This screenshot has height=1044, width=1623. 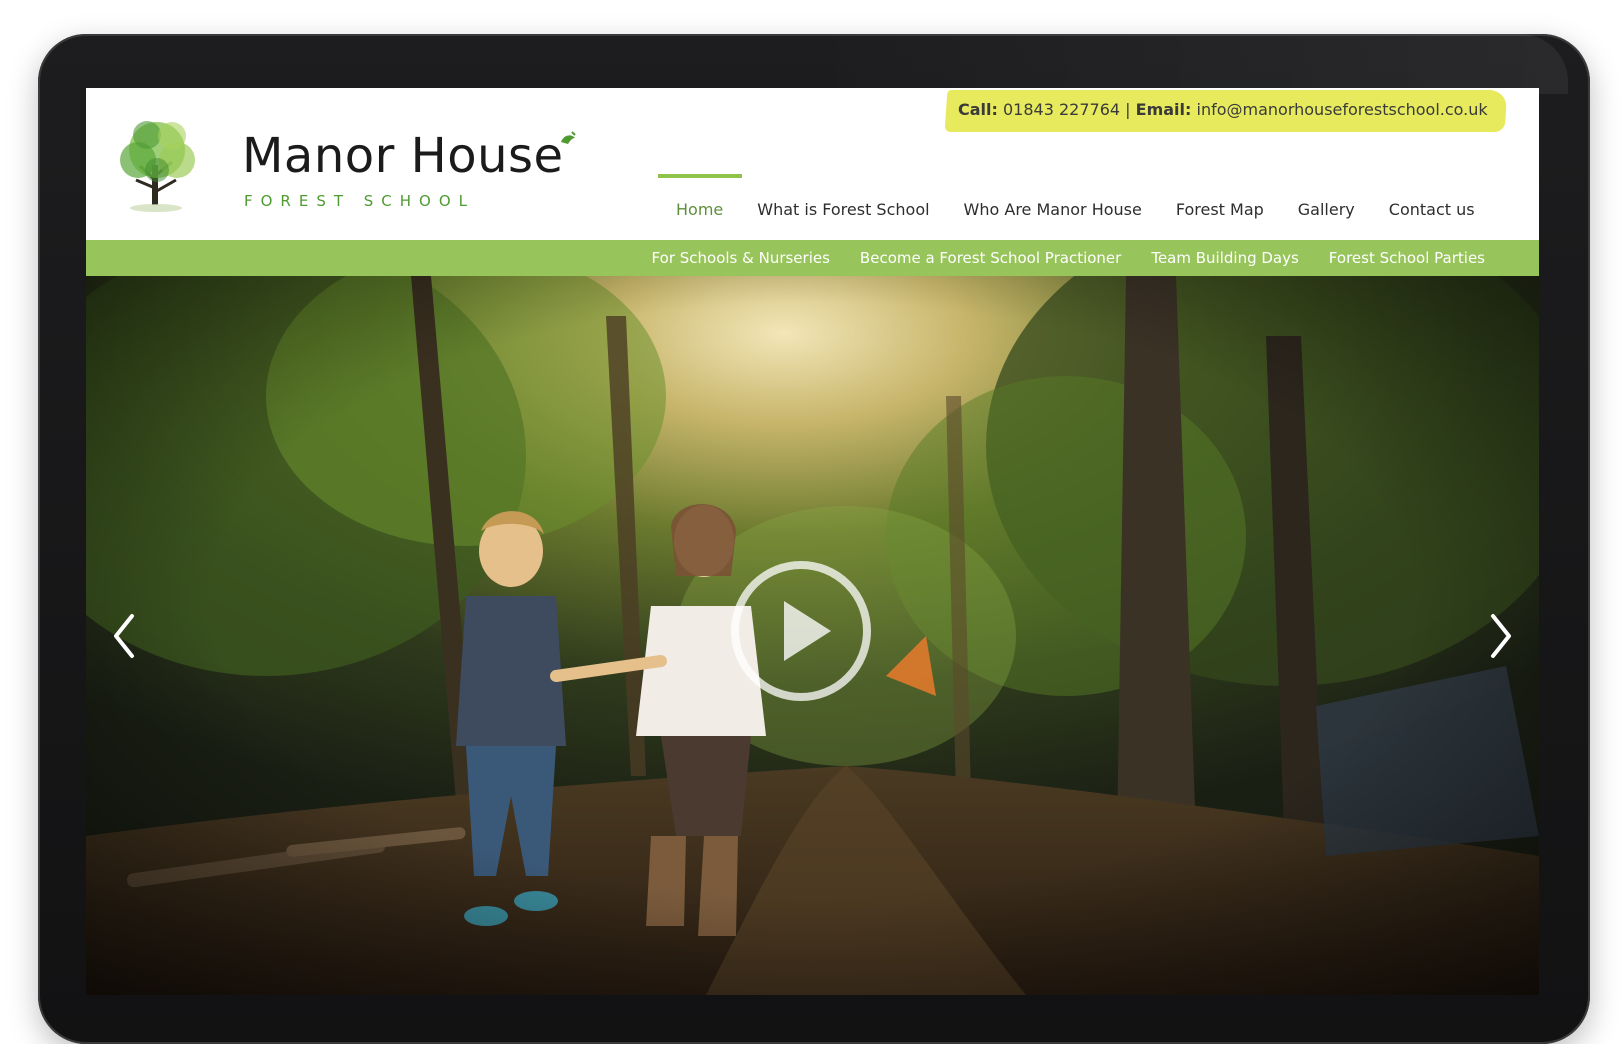 What do you see at coordinates (1426, 258) in the screenshot?
I see `subnav-item-parties: Forest School Parties` at bounding box center [1426, 258].